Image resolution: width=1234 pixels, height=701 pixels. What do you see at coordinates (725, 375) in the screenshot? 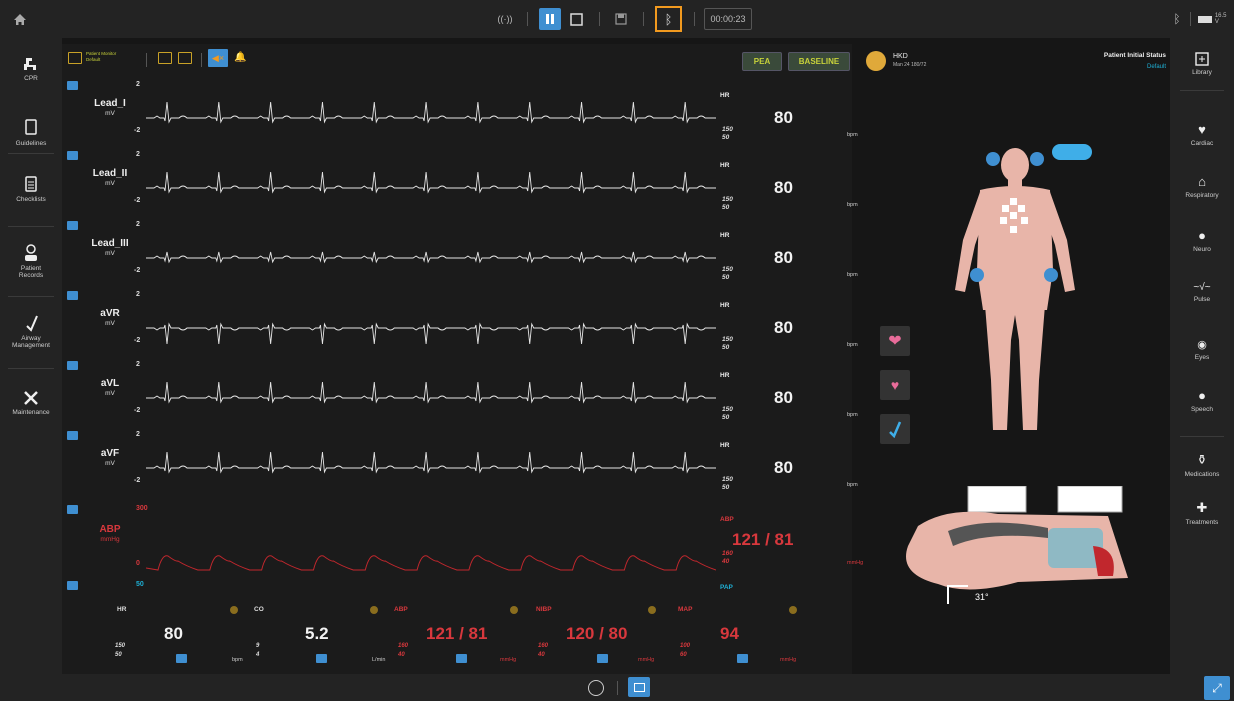
I see `lead-param: HR` at bounding box center [725, 375].